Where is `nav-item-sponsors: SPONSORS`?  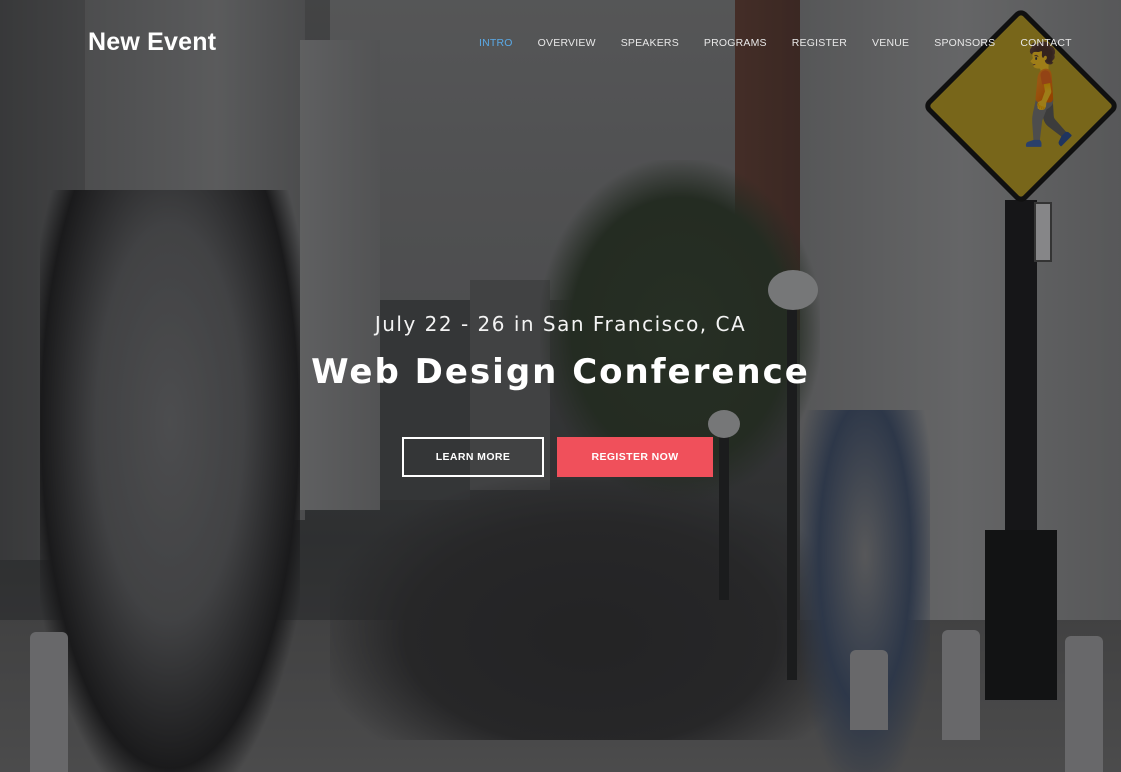
nav-item-sponsors: SPONSORS is located at coordinates (964, 43).